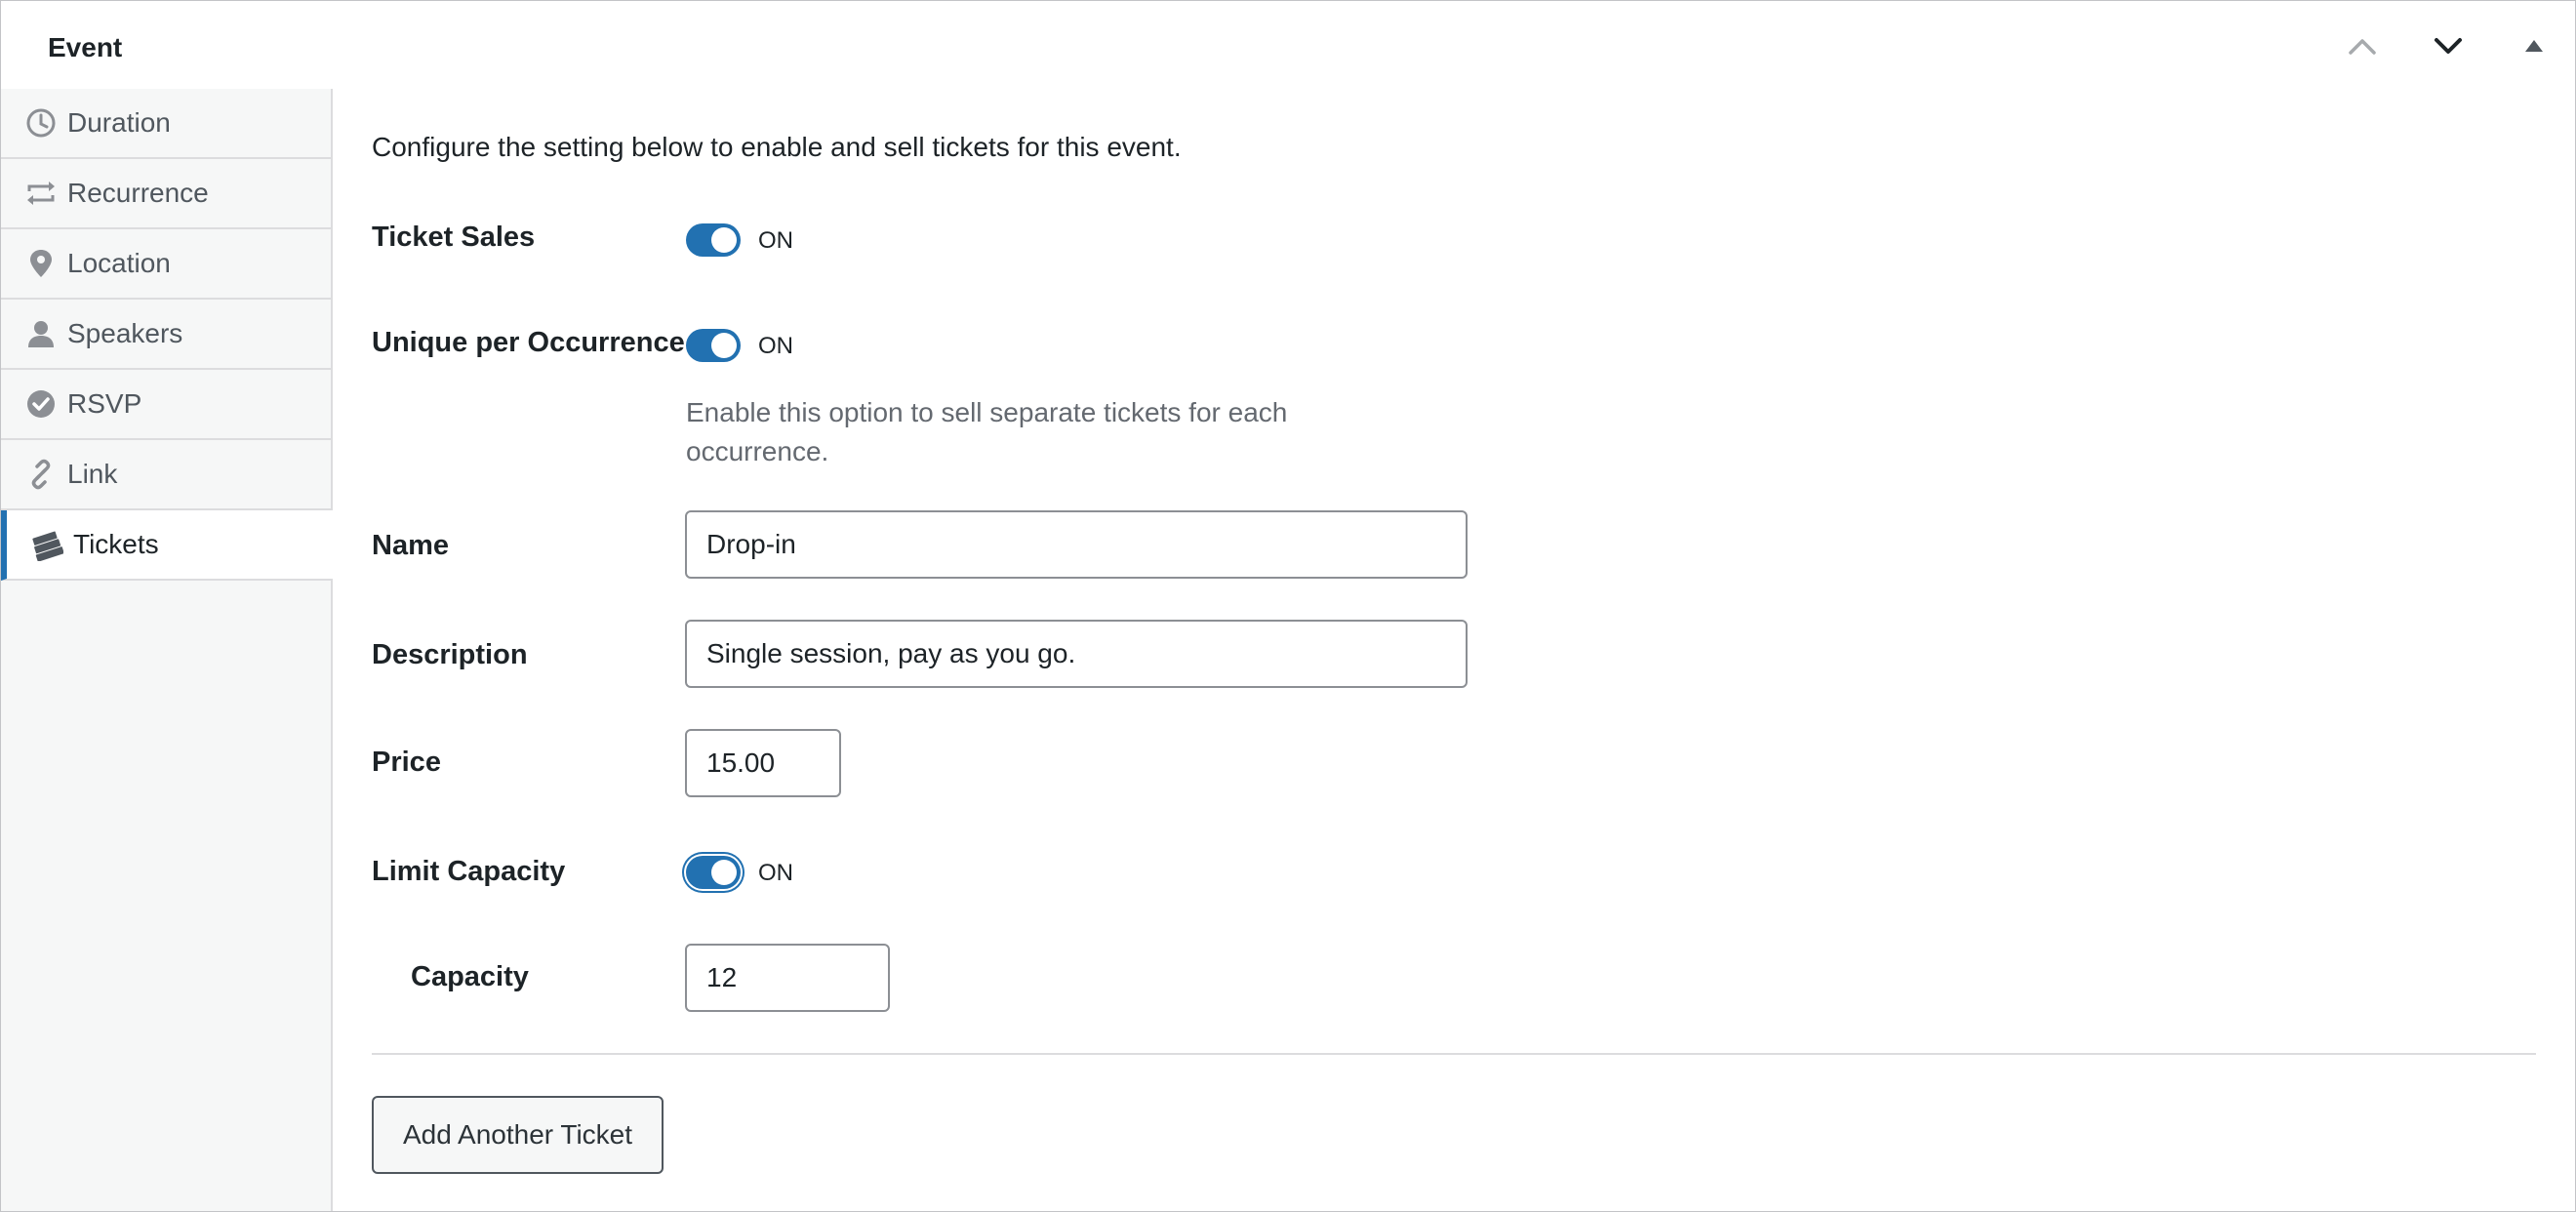  Describe the element at coordinates (1454, 1054) in the screenshot. I see `divider` at that location.